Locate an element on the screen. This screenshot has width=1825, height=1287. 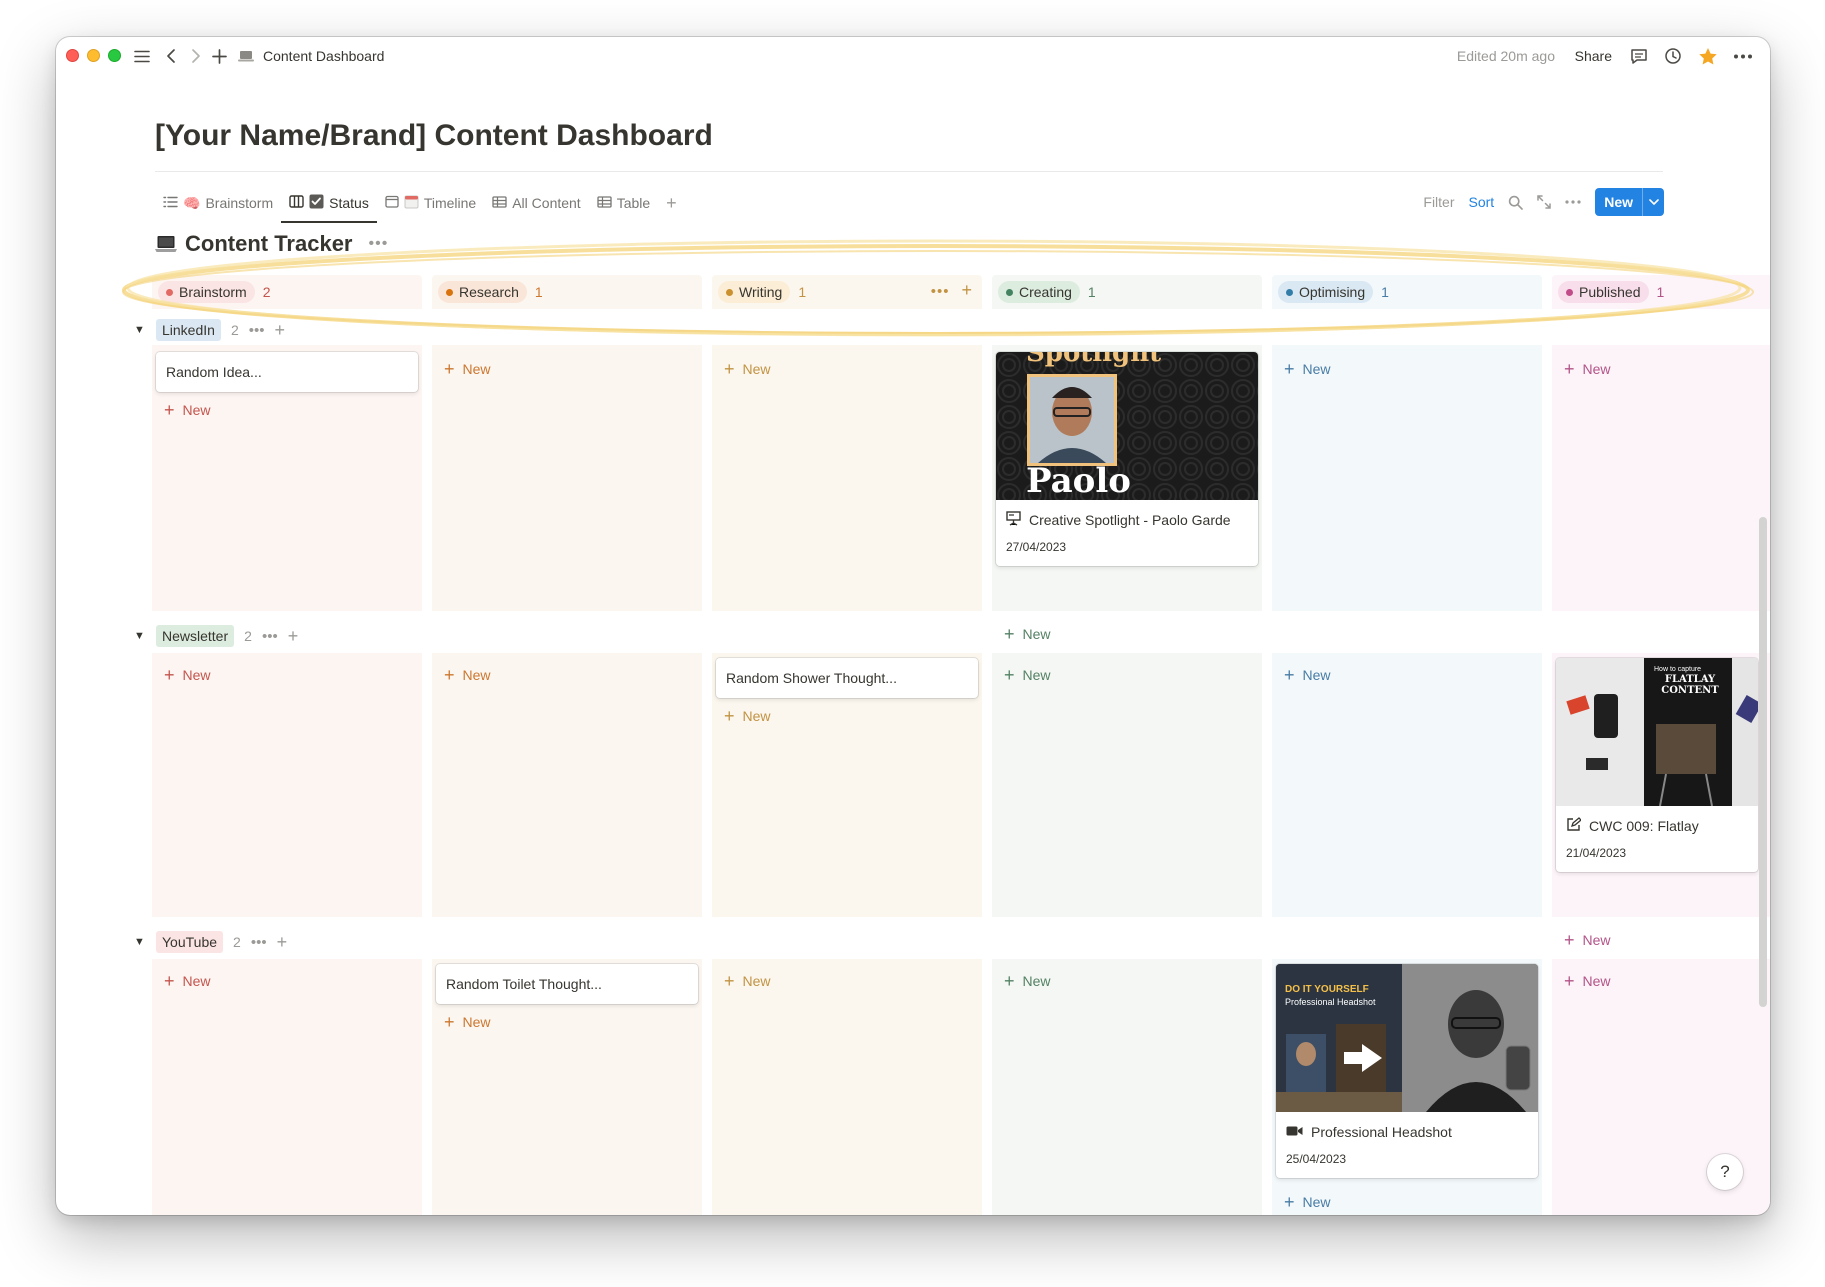
close-window-button is located at coordinates (72, 55).